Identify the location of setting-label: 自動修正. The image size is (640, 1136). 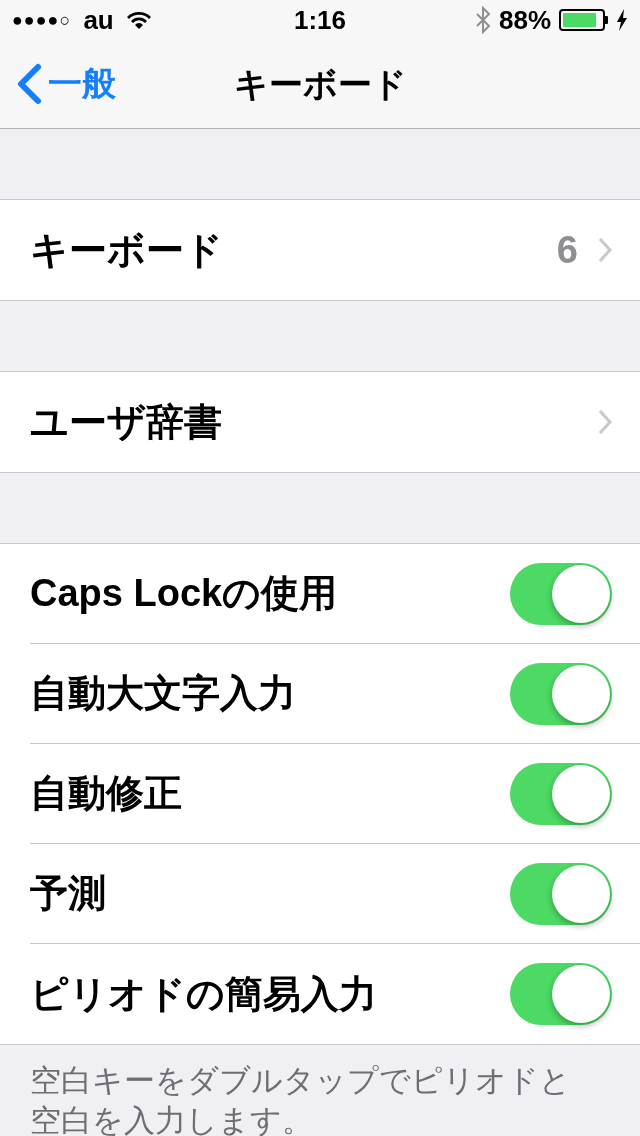
(106, 793).